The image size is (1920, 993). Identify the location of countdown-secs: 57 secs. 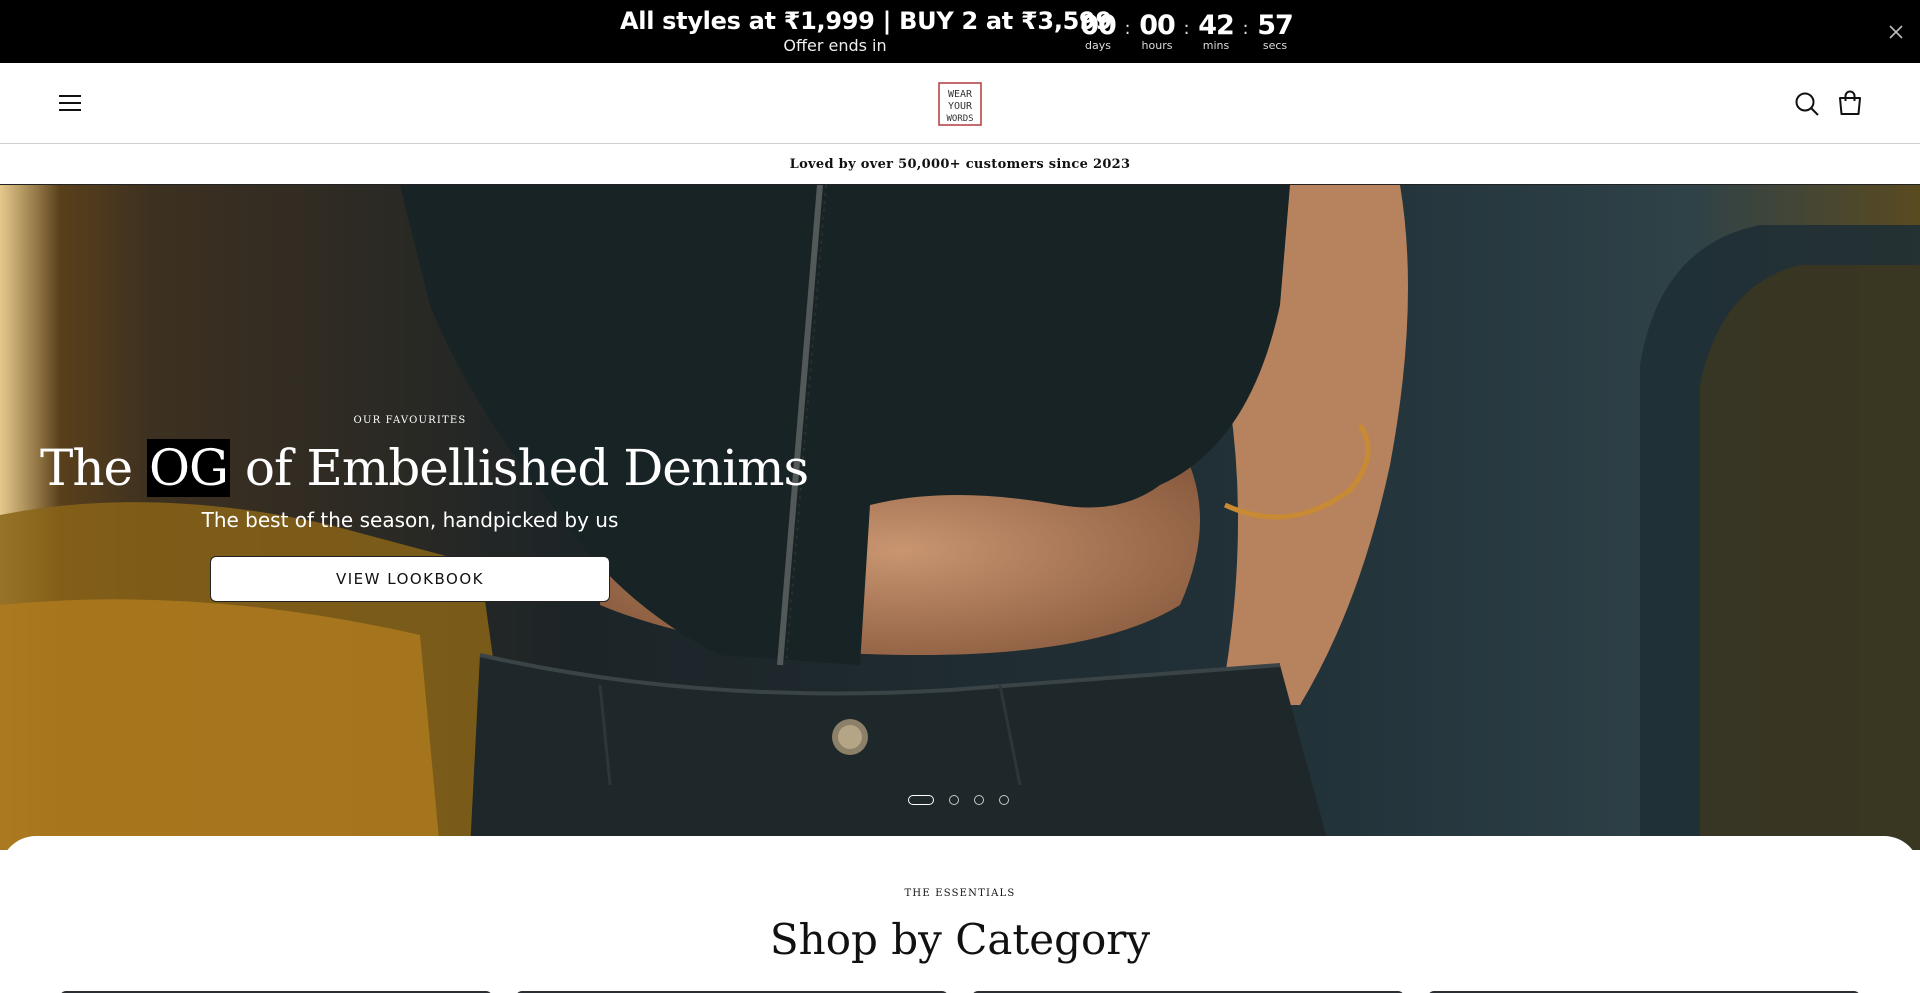
(1275, 32).